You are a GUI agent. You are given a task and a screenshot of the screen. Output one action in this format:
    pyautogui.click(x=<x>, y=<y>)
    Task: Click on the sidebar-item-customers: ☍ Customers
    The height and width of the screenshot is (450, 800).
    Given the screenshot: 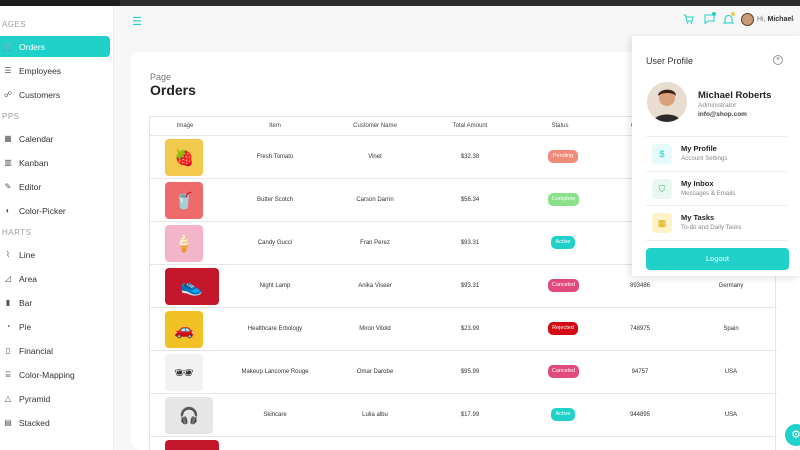 What is the action you would take?
    pyautogui.click(x=55, y=94)
    